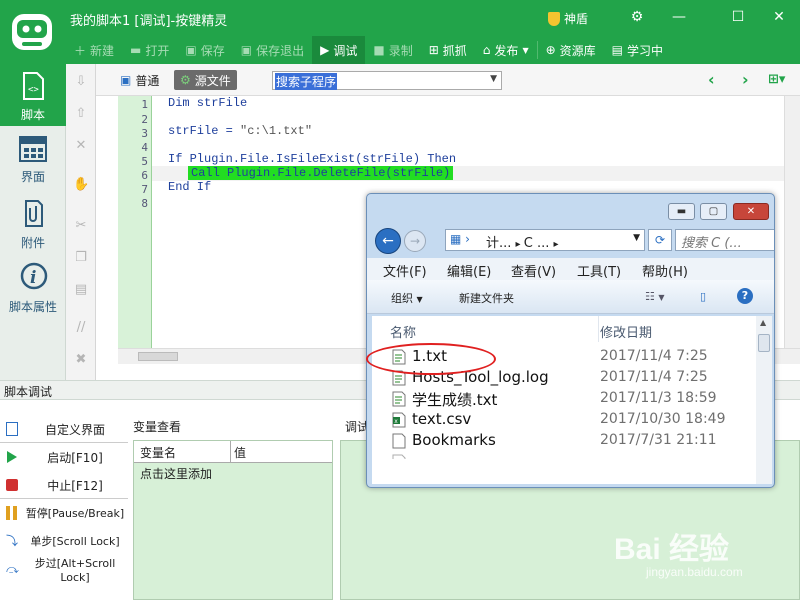 The height and width of the screenshot is (600, 800). Describe the element at coordinates (571, 50) in the screenshot. I see `resources-button: ⊕ 资源库` at that location.